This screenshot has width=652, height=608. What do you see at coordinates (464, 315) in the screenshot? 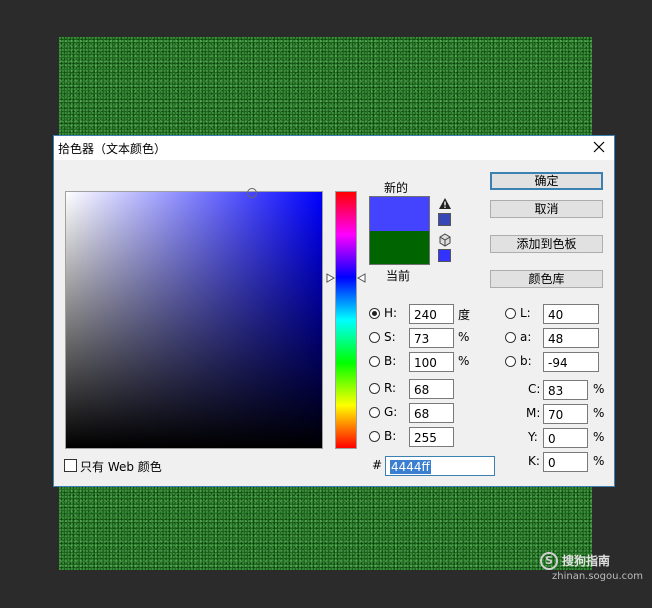
I see `hue-unit: 度` at bounding box center [464, 315].